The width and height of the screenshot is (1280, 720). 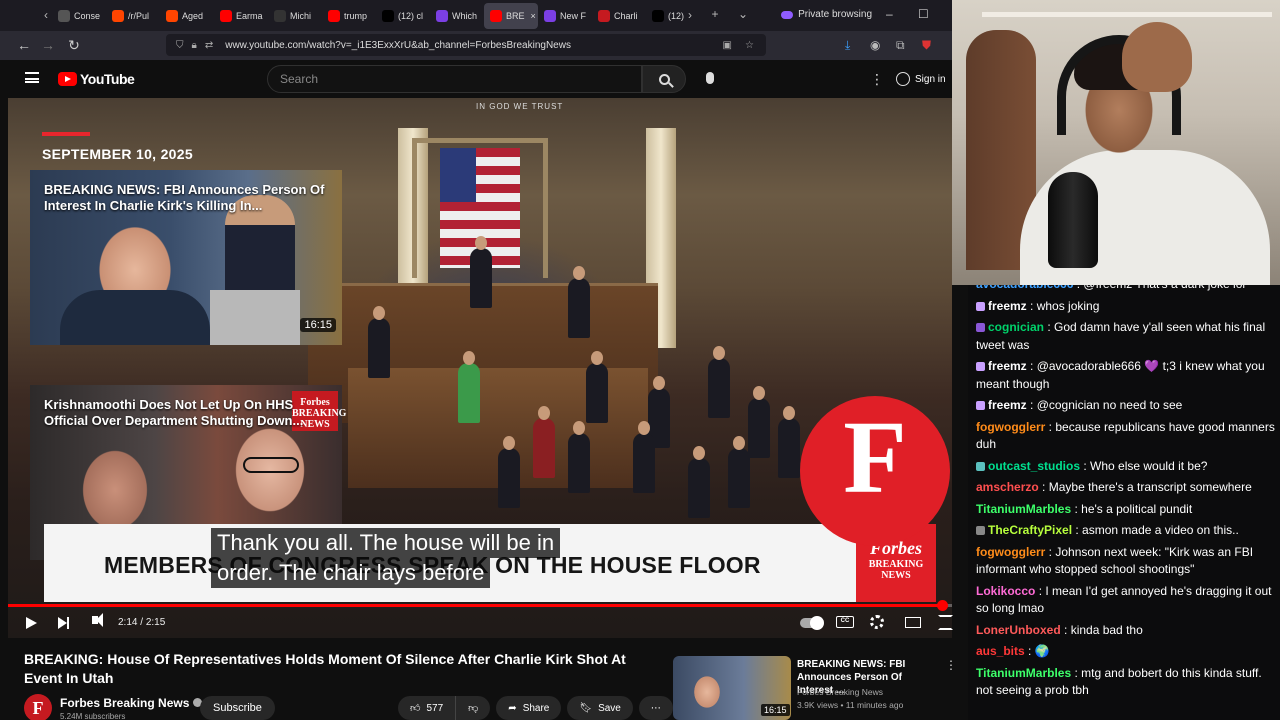 What do you see at coordinates (31, 623) in the screenshot?
I see `play-icon` at bounding box center [31, 623].